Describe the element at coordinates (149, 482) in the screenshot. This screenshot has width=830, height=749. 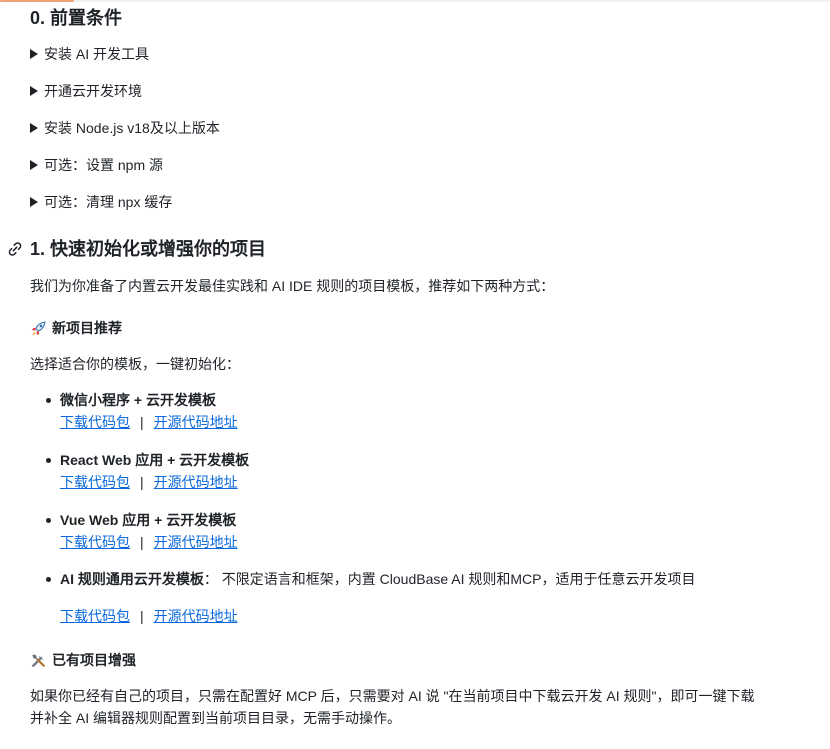
I see `template-links-react: 下载代码包 | 开源代码地址` at that location.